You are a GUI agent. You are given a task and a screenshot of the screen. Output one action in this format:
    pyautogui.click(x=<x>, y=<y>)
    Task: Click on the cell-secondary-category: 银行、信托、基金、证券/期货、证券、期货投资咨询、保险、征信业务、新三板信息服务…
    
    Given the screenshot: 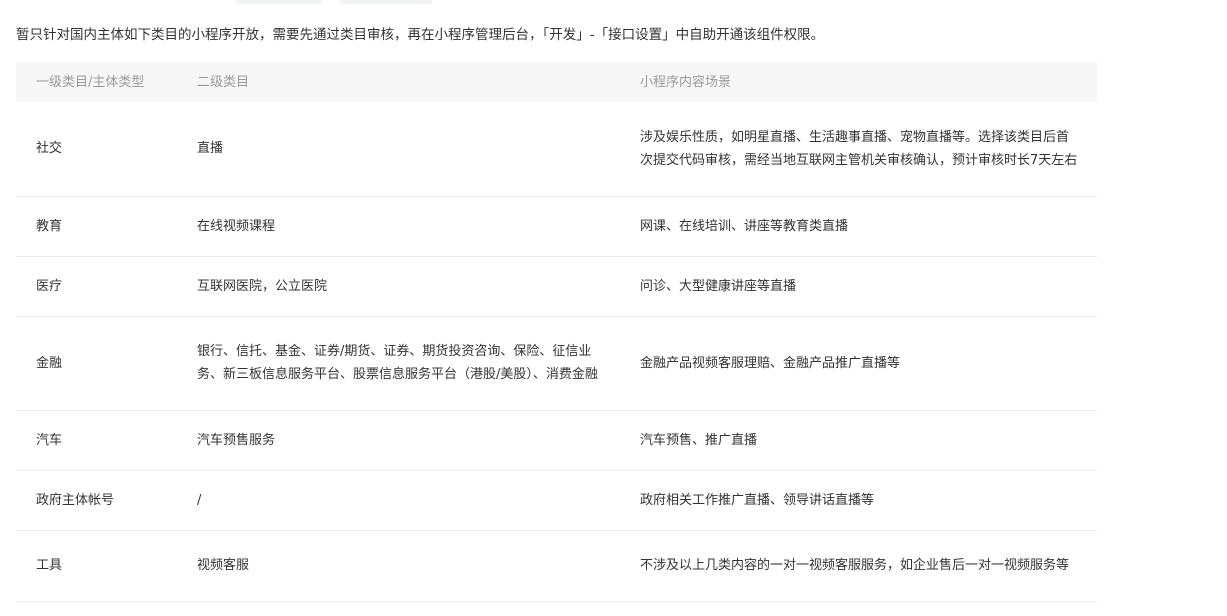 What is the action you would take?
    pyautogui.click(x=398, y=363)
    